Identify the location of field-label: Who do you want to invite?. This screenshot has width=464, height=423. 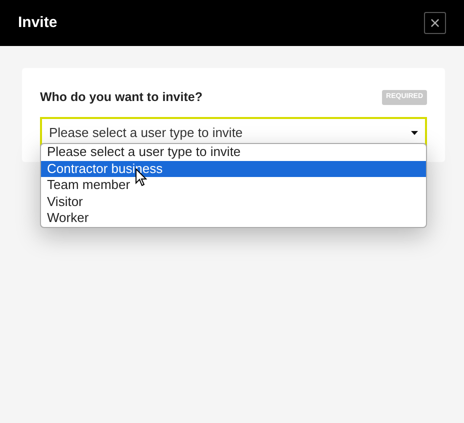
(121, 97).